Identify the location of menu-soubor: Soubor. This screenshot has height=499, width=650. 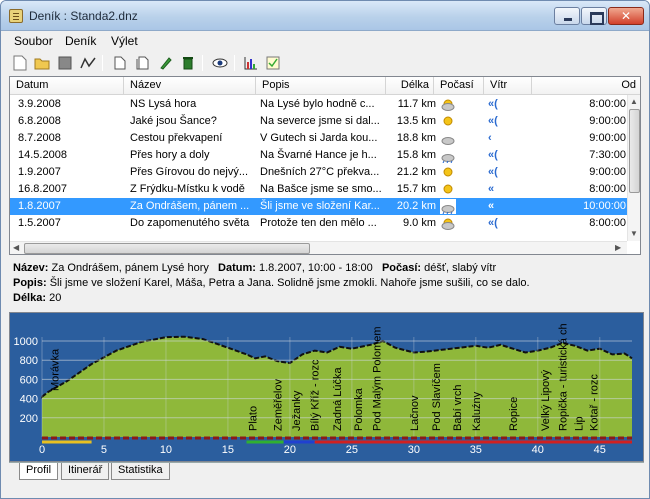
(33, 41).